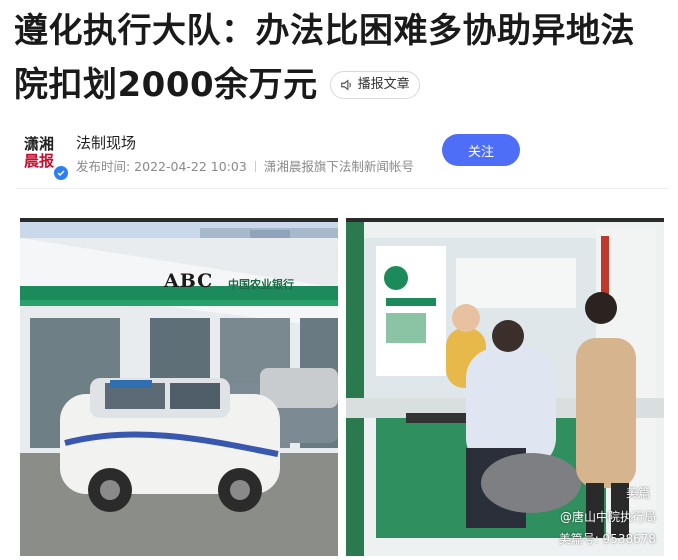  Describe the element at coordinates (255, 166) in the screenshot. I see `meta-divider` at that location.